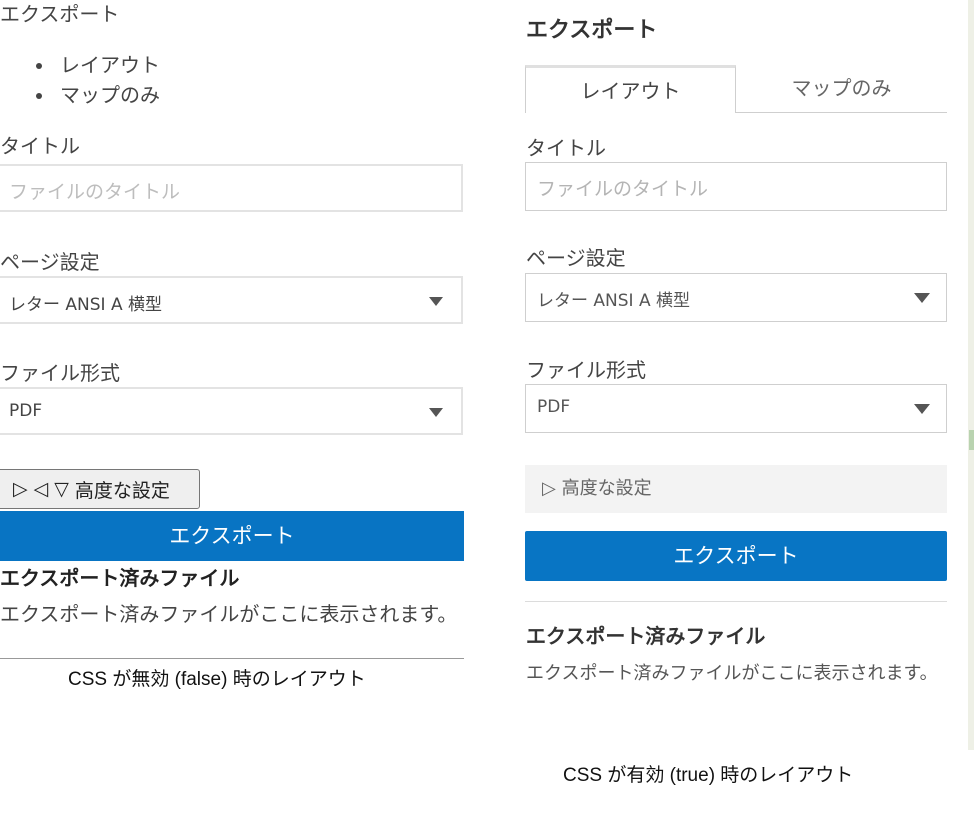 The height and width of the screenshot is (825, 974). What do you see at coordinates (41, 489) in the screenshot?
I see `triangle-markers-icon: ▷ ◁ ▽` at bounding box center [41, 489].